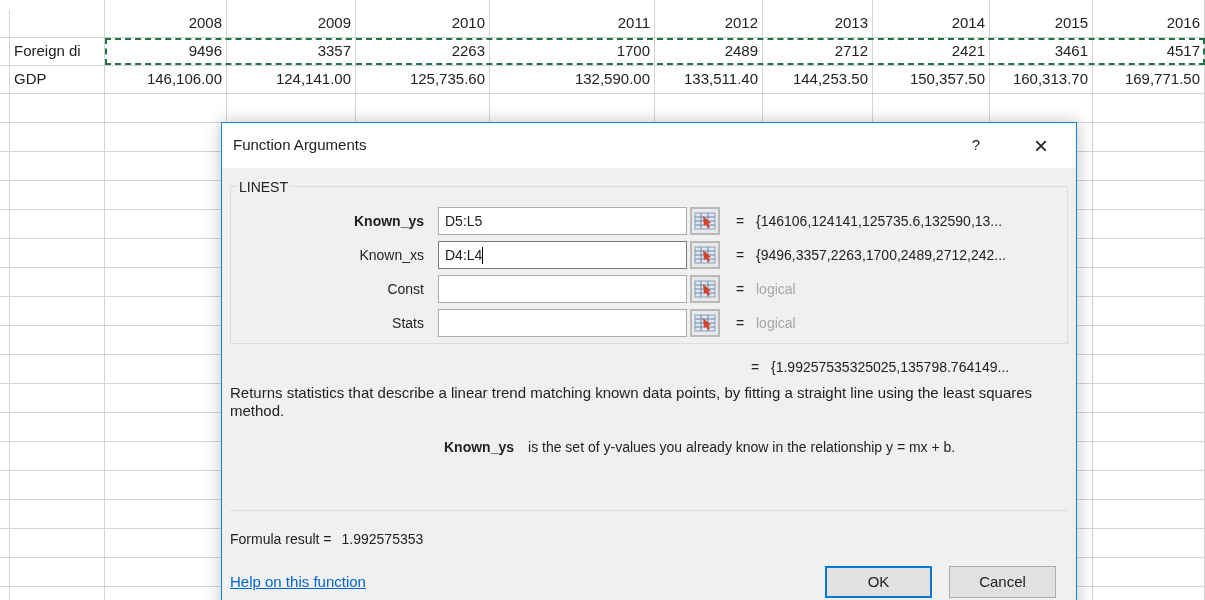 The height and width of the screenshot is (600, 1205). What do you see at coordinates (423, 79) in the screenshot?
I see `table-cell: 125,735.60` at bounding box center [423, 79].